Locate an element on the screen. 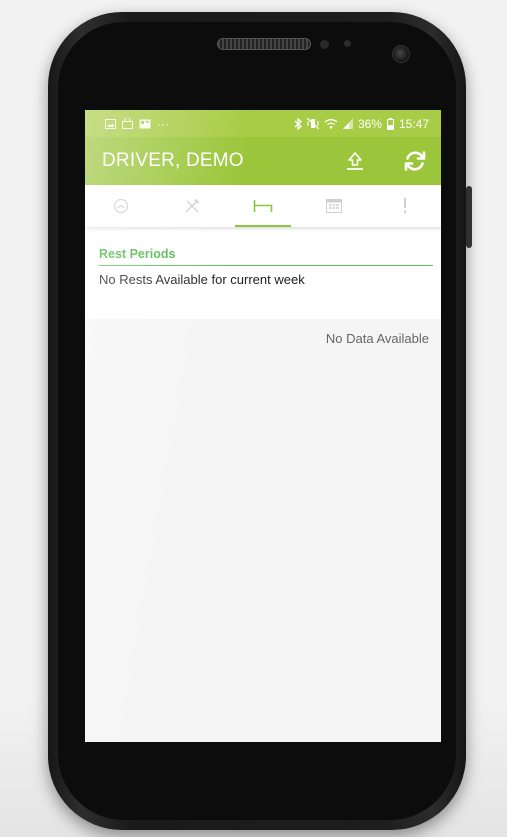 The image size is (507, 837). cast-icon is located at coordinates (145, 123).